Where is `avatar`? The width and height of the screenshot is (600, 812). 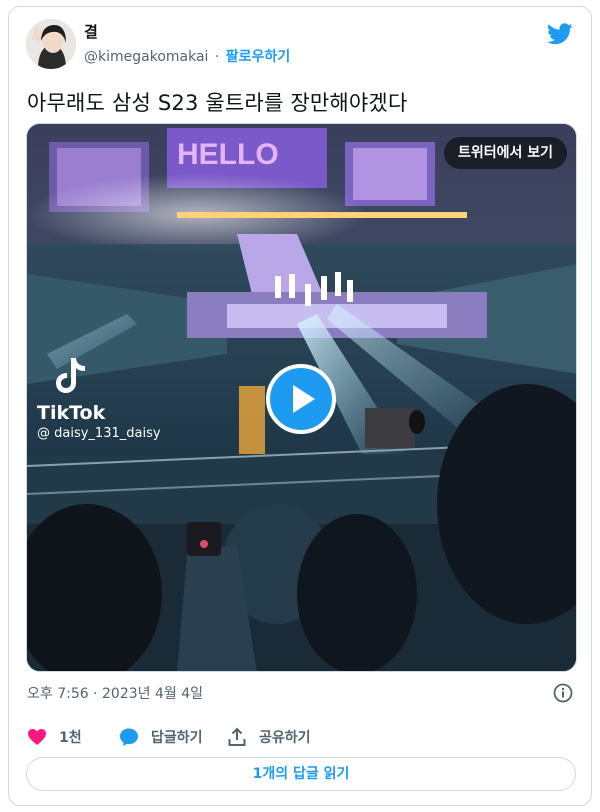
avatar is located at coordinates (51, 44).